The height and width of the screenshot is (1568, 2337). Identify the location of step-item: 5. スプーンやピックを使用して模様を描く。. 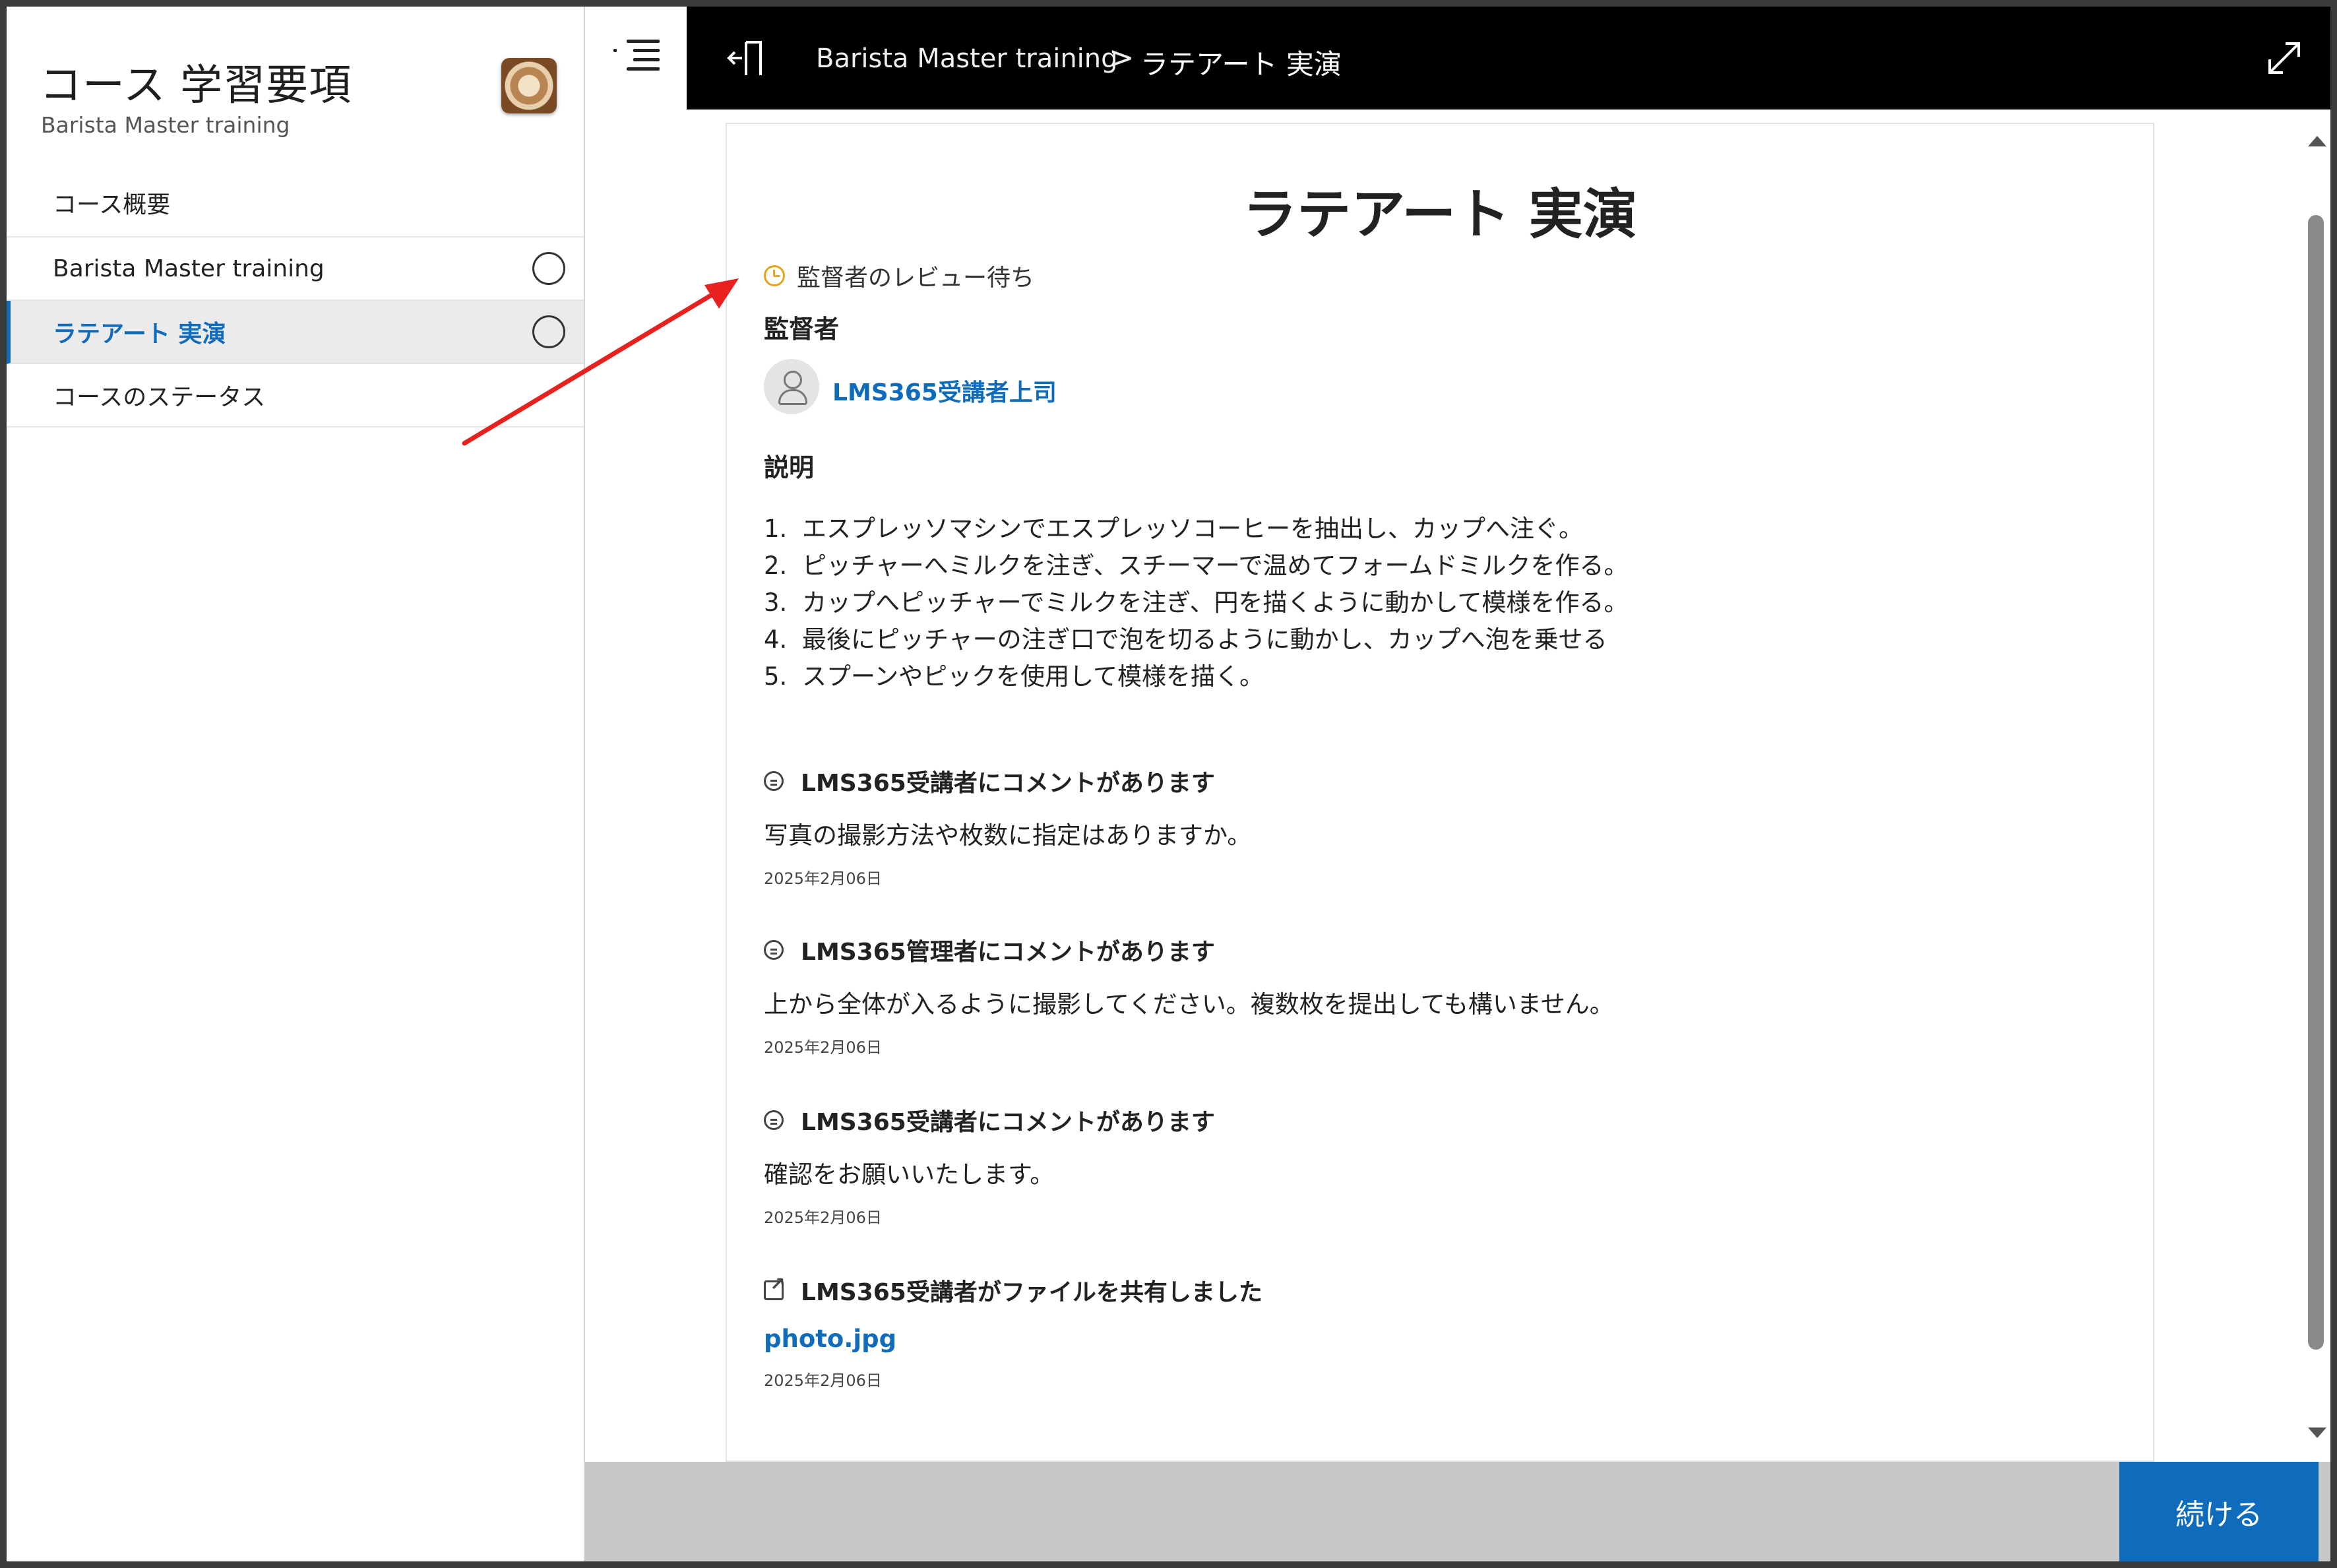
(1014, 676).